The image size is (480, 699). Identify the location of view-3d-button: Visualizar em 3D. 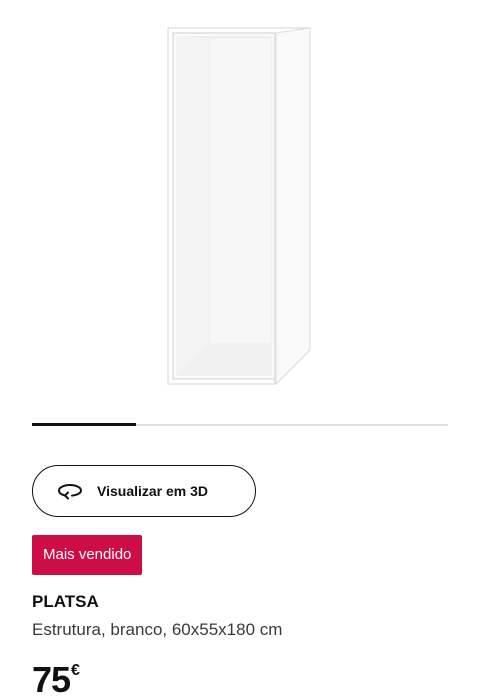
(144, 491).